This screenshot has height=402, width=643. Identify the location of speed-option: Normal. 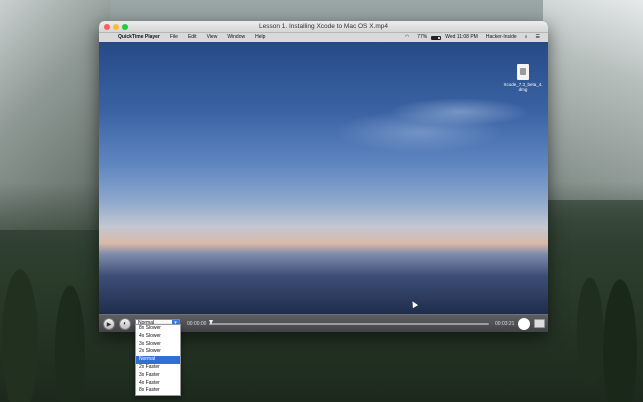
(158, 360).